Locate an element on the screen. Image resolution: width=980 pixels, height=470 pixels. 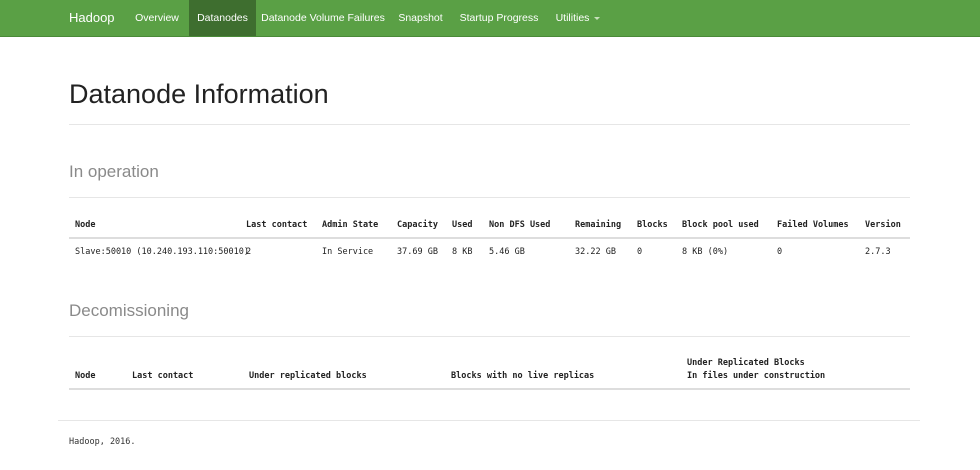
nav-utilities-dropdown: Utilities is located at coordinates (578, 18).